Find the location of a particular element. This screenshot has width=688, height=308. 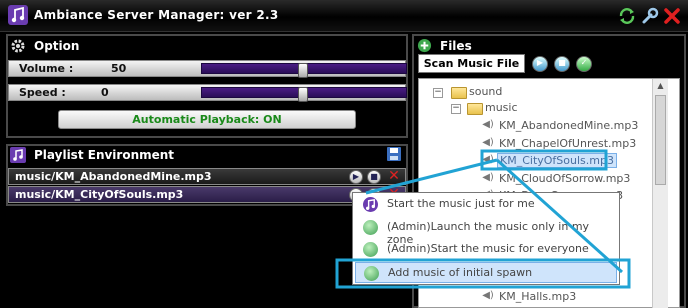

volume-value: 50 is located at coordinates (119, 68).